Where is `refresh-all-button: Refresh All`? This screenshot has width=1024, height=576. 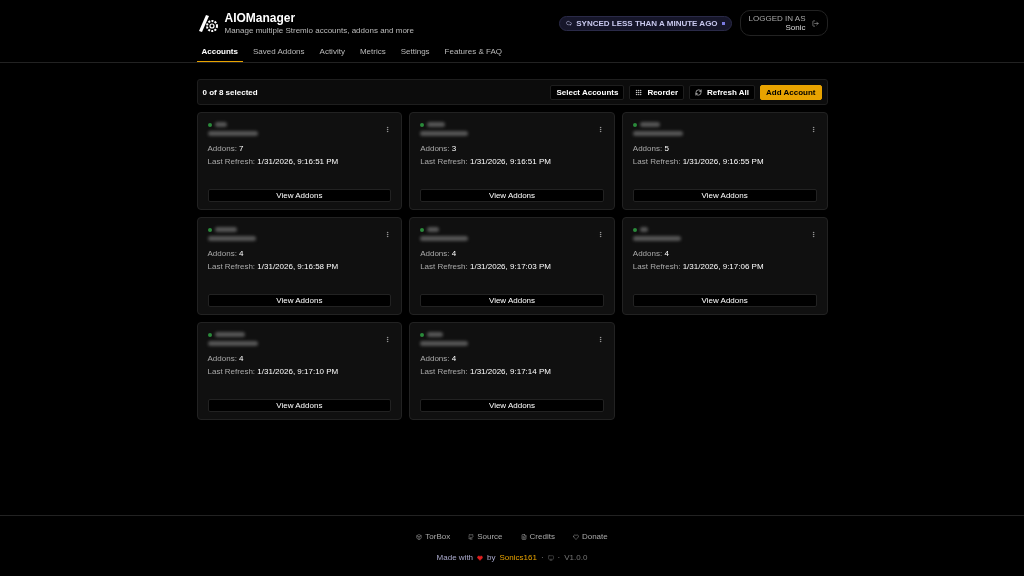
refresh-all-button: Refresh All is located at coordinates (722, 92).